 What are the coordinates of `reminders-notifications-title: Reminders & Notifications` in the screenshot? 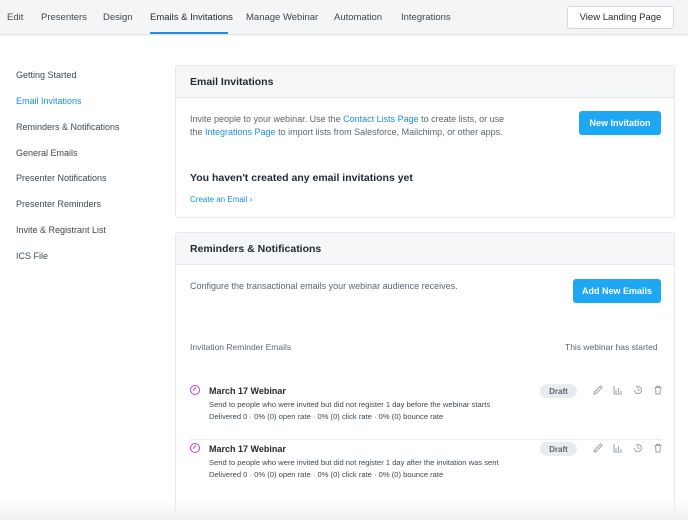 It's located at (256, 249).